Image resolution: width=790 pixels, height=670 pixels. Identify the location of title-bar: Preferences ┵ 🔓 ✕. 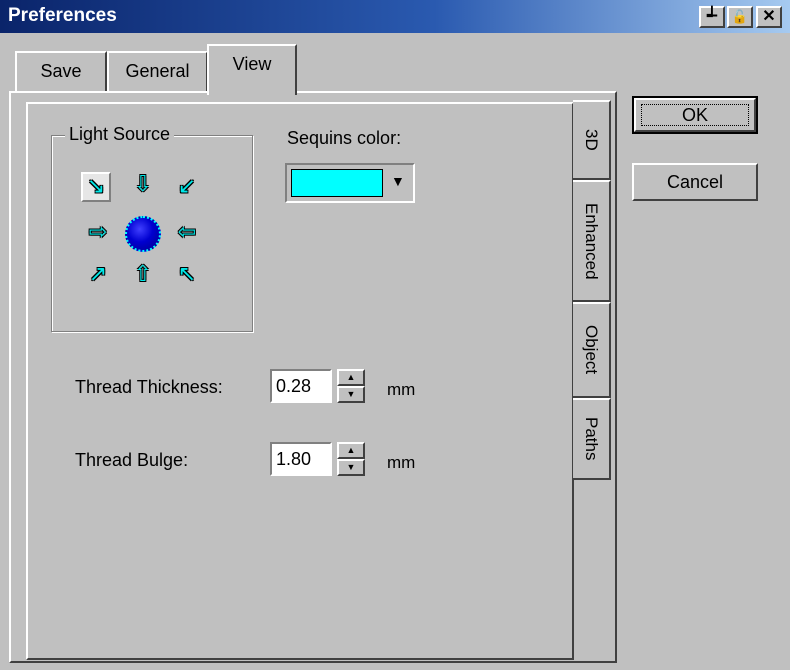
(395, 16).